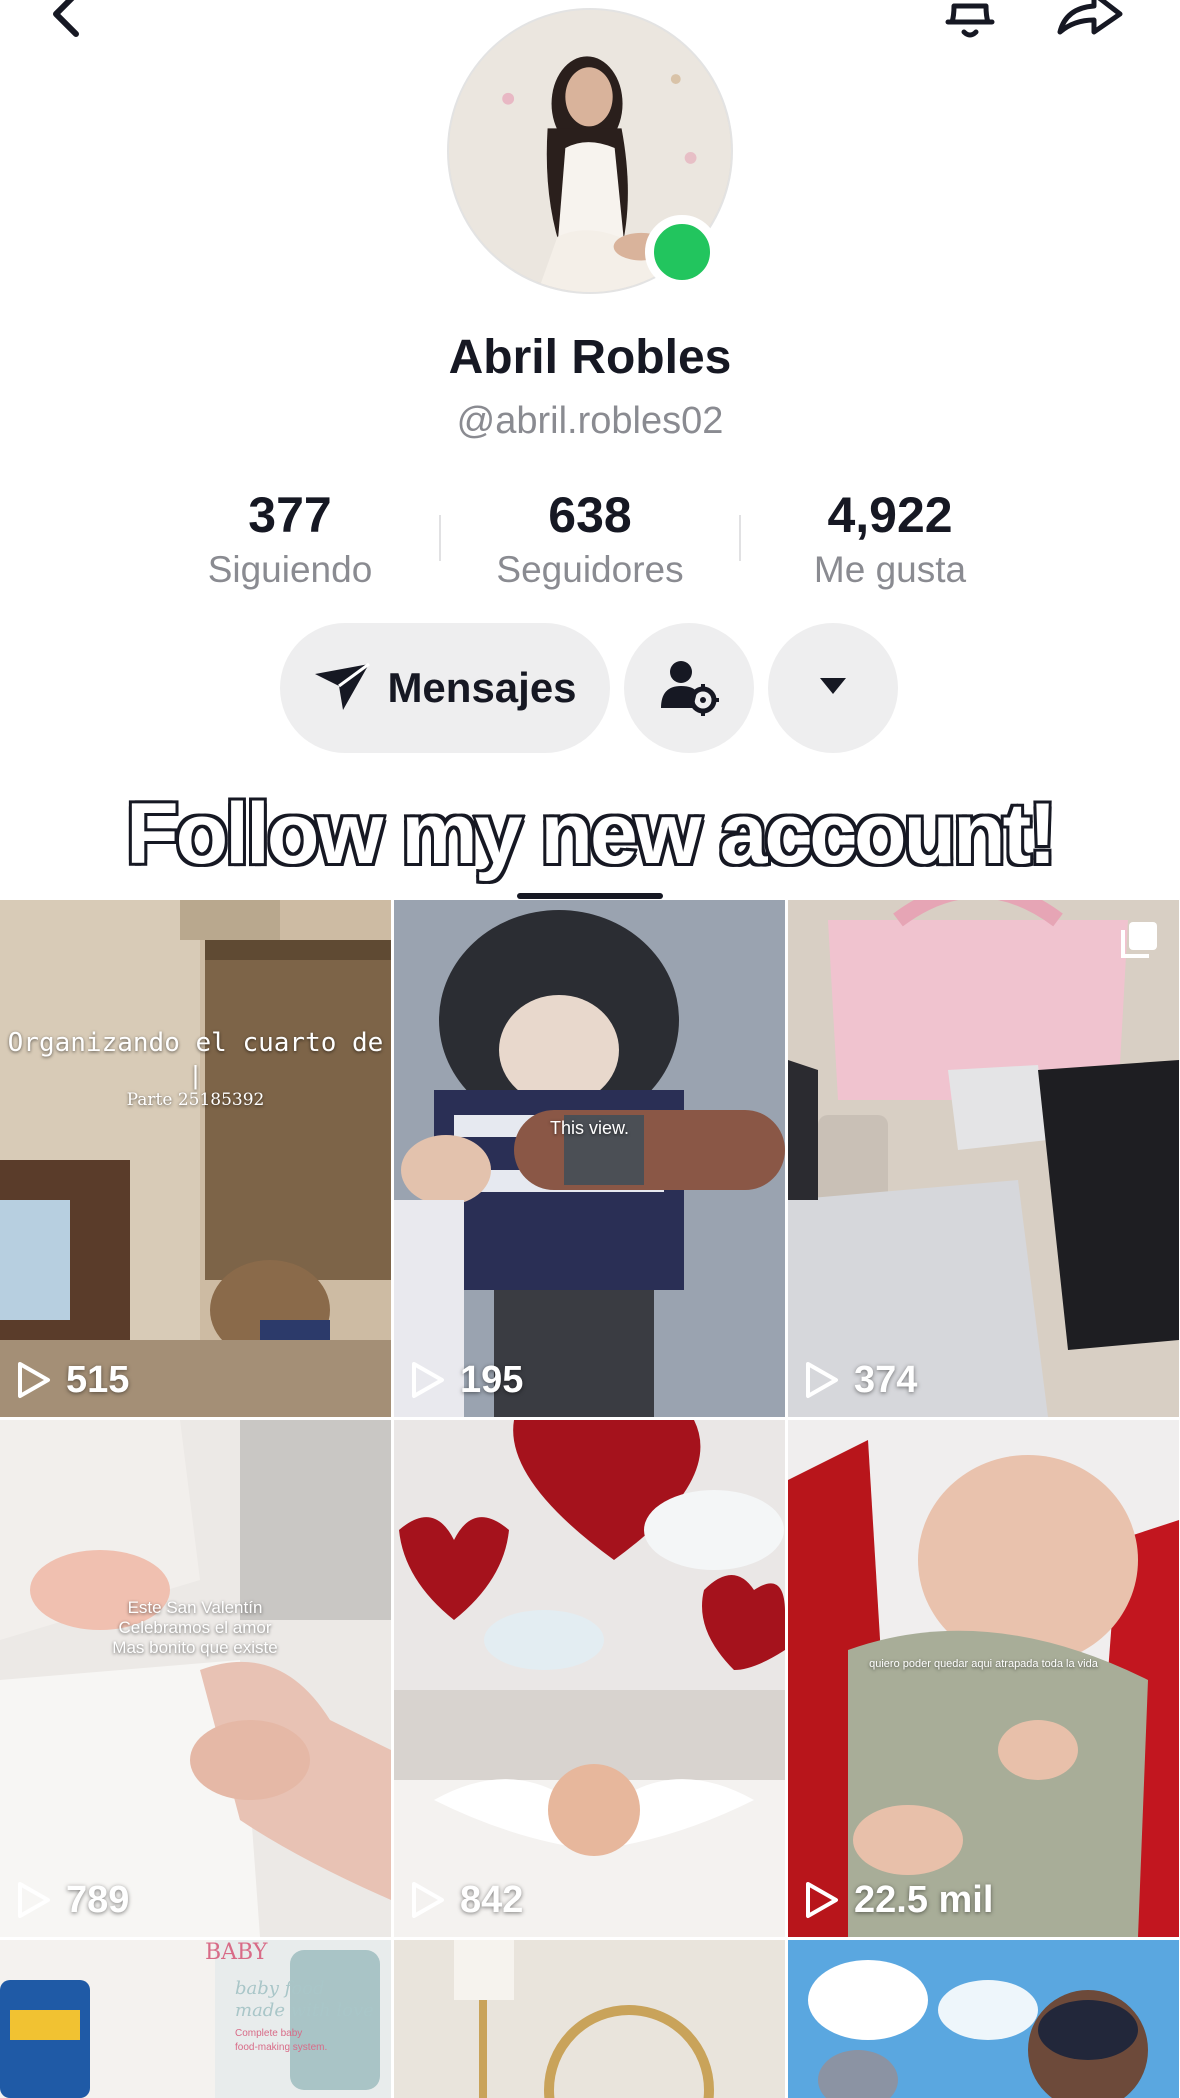 The image size is (1180, 2098). What do you see at coordinates (195, 1100) in the screenshot?
I see `video-caption: Parte 25185392` at bounding box center [195, 1100].